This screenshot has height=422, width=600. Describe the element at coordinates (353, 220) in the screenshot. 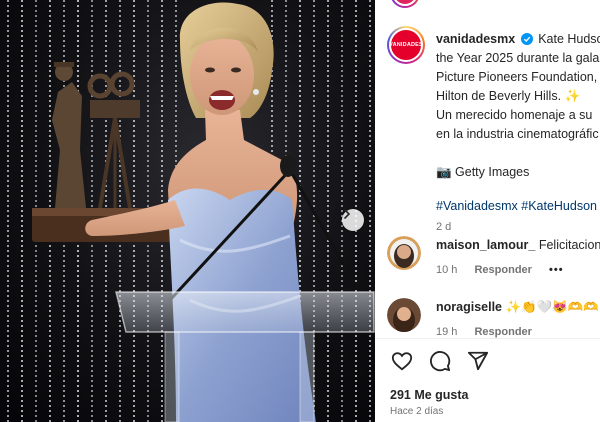

I see `next-slide-button` at that location.